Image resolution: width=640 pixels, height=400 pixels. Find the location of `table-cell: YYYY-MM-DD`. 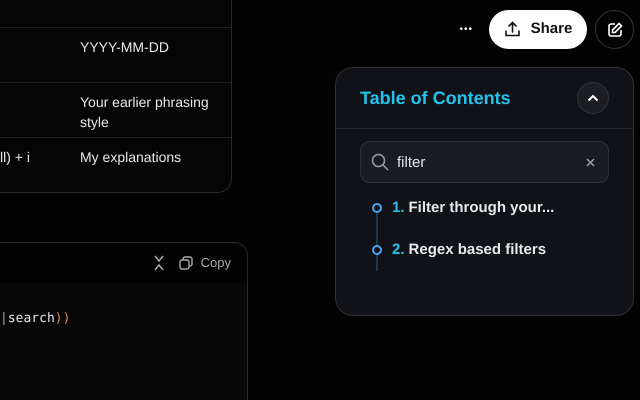

table-cell: YYYY-MM-DD is located at coordinates (124, 47).